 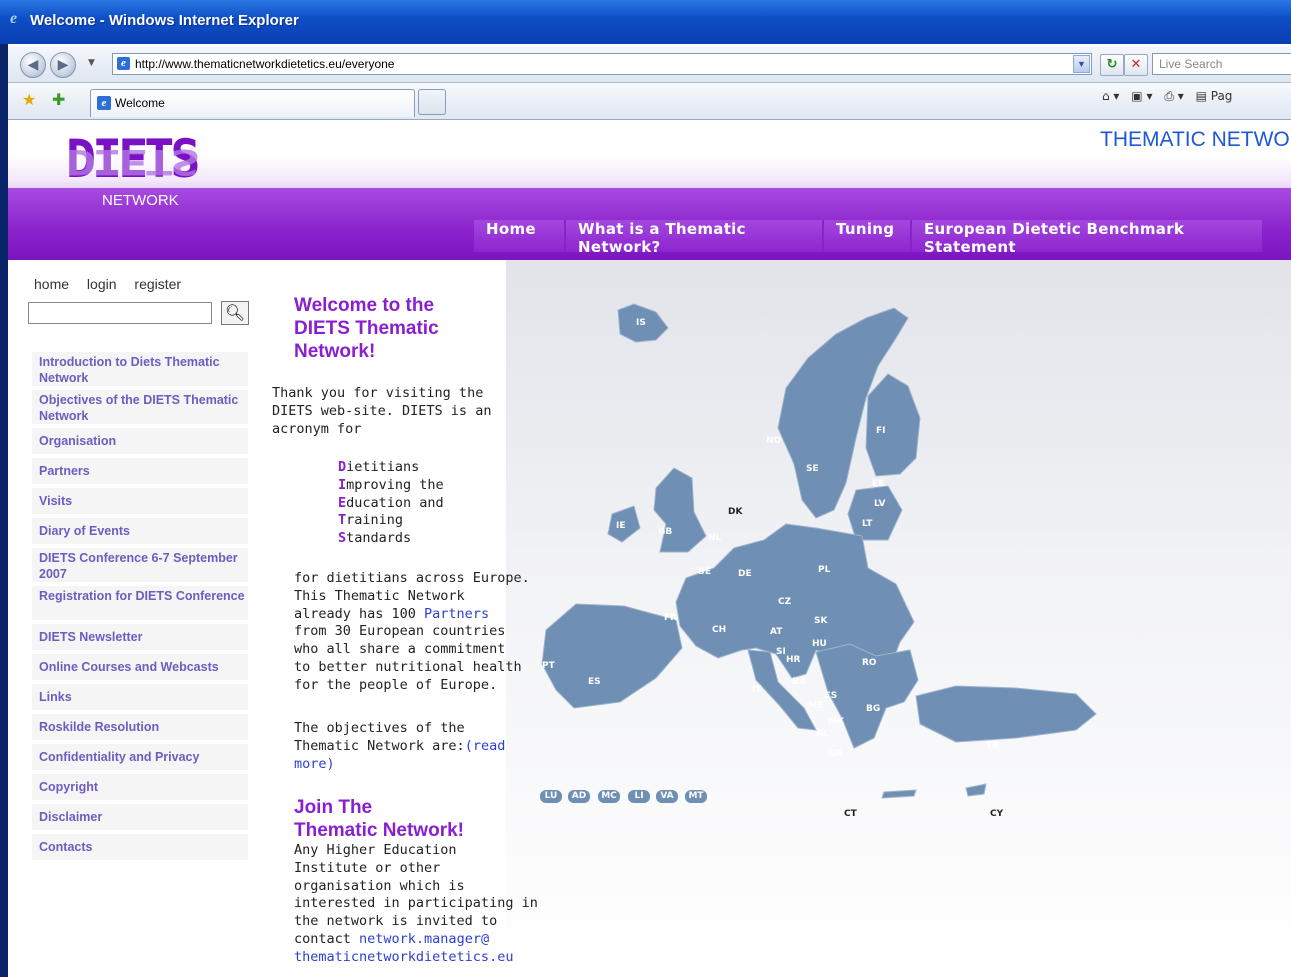 What do you see at coordinates (745, 574) in the screenshot?
I see `map-label-de: DE` at bounding box center [745, 574].